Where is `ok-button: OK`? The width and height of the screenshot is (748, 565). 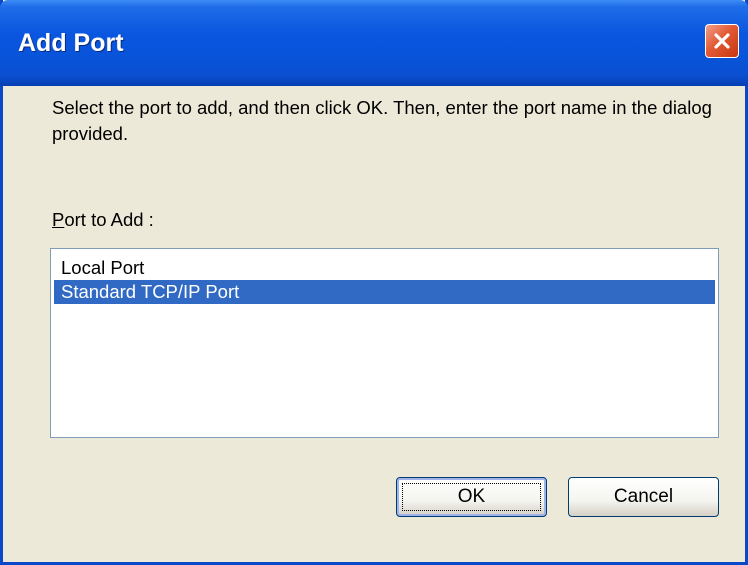 ok-button: OK is located at coordinates (471, 497).